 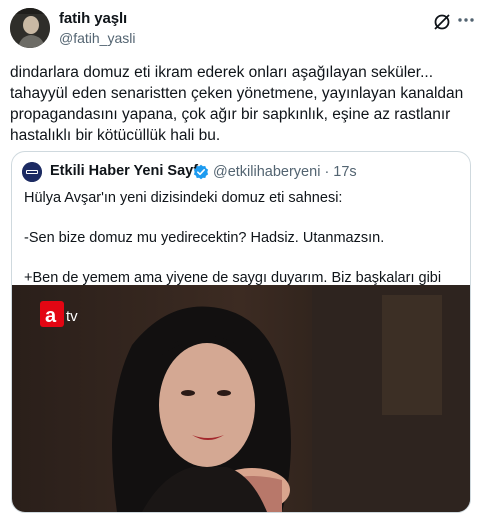 What do you see at coordinates (72, 316) in the screenshot?
I see `svg-text: tv` at bounding box center [72, 316].